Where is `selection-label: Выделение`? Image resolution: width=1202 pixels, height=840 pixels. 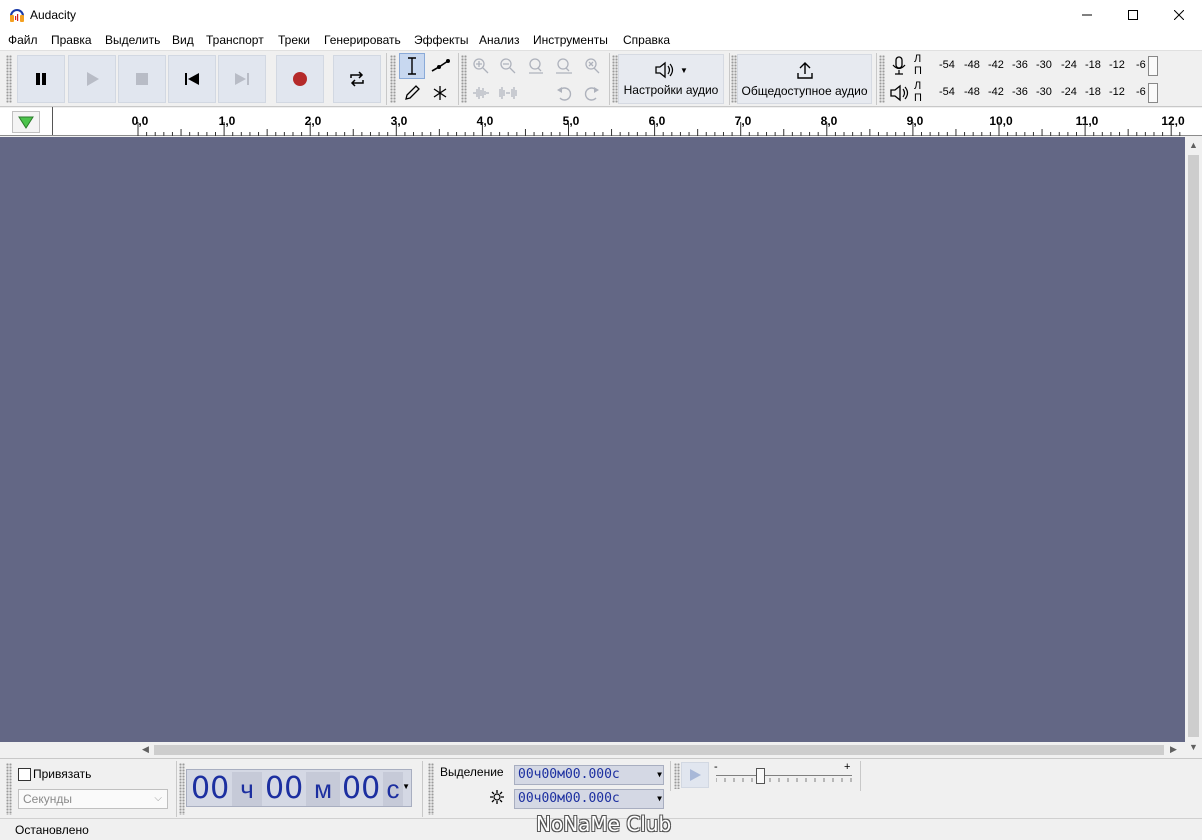
selection-label: Выделение is located at coordinates (472, 772).